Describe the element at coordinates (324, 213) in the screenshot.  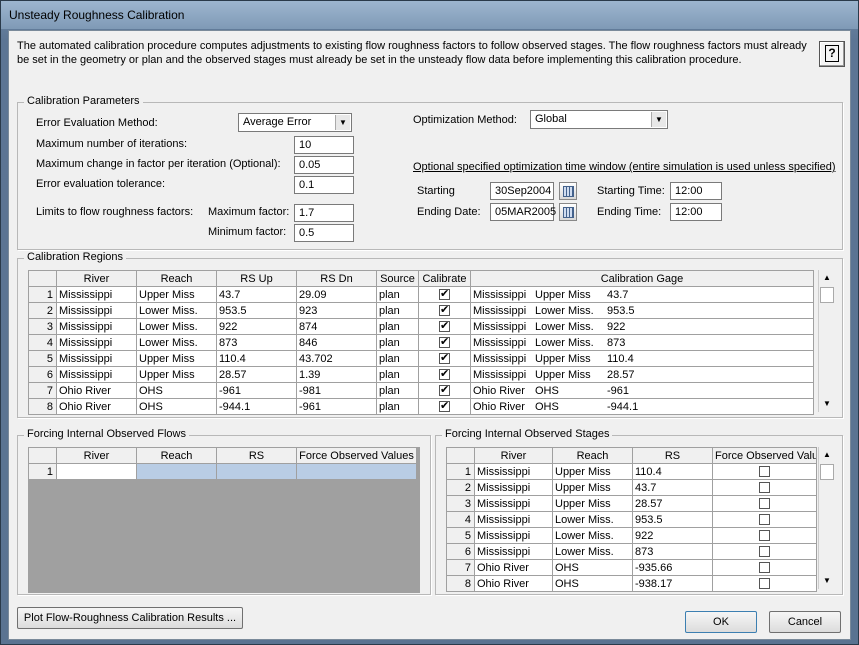
I see `max-factor-input: 1.7` at that location.